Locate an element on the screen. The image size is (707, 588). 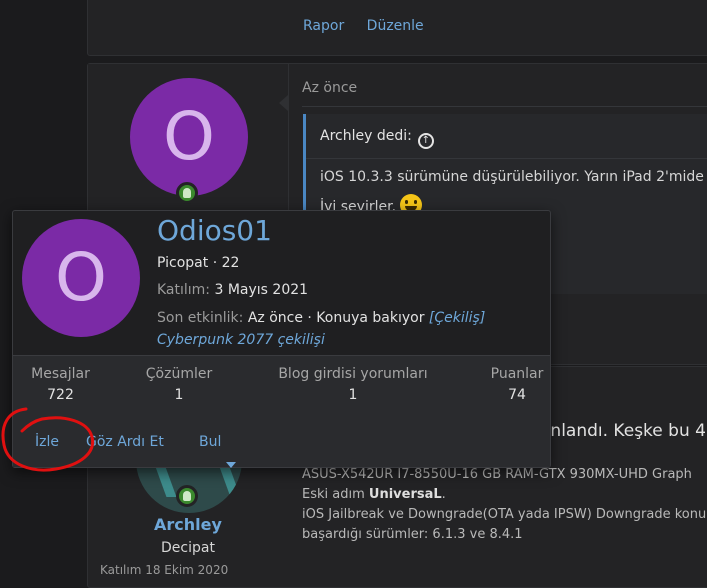
user-title: Picopat · 22 is located at coordinates (198, 263).